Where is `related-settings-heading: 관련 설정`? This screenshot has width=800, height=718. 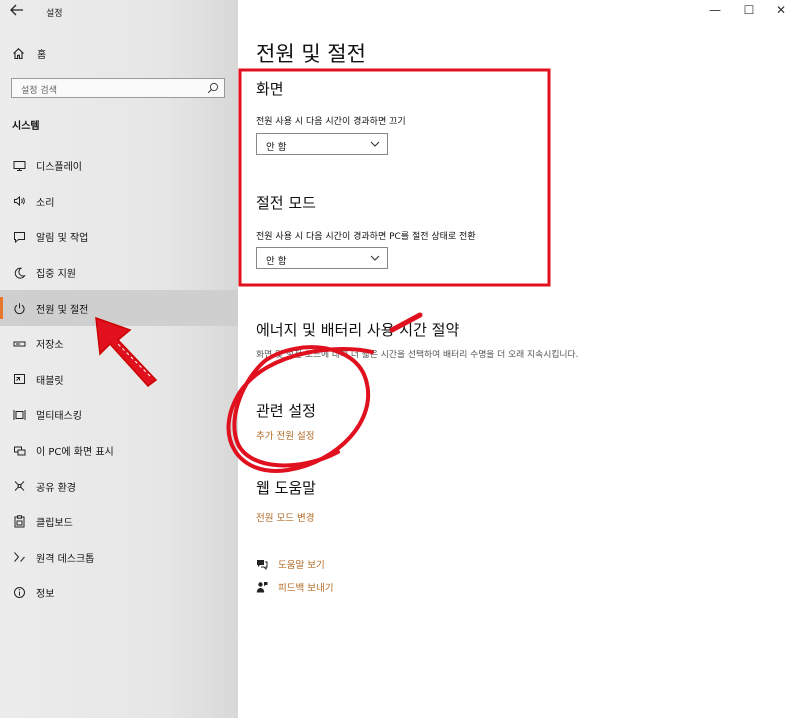 related-settings-heading: 관련 설정 is located at coordinates (286, 411).